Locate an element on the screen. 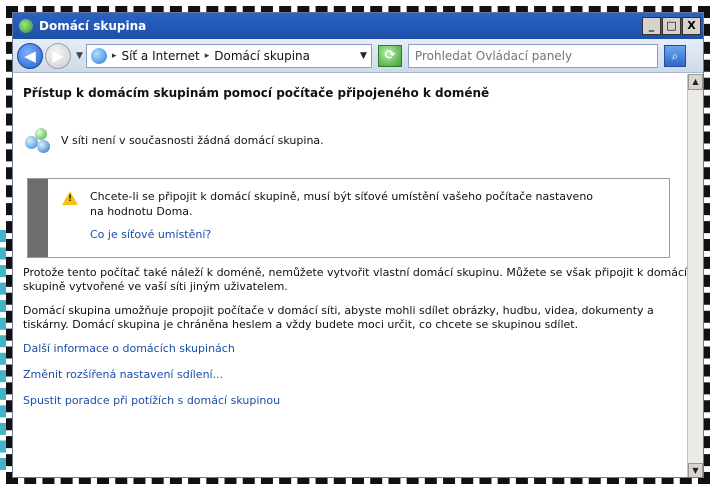 The image size is (716, 490). window-title: Domácí skupina is located at coordinates (93, 26).